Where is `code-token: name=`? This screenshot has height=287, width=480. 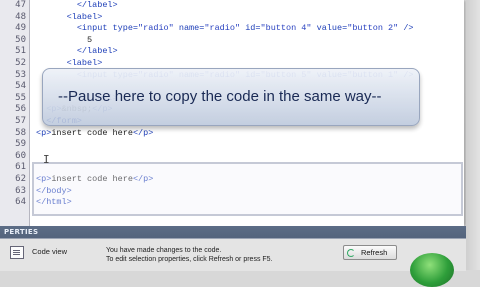
code-token: name= is located at coordinates (191, 28).